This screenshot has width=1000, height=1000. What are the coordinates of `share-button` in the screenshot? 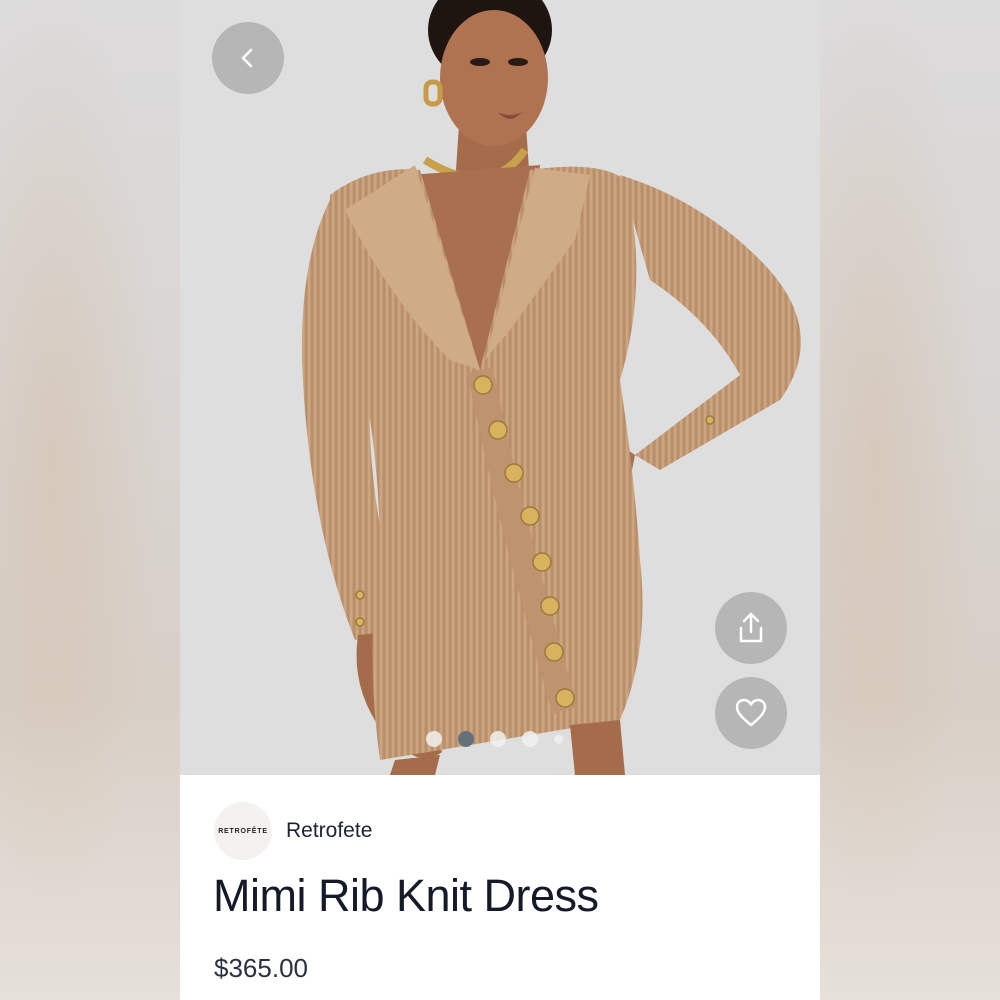 It's located at (751, 628).